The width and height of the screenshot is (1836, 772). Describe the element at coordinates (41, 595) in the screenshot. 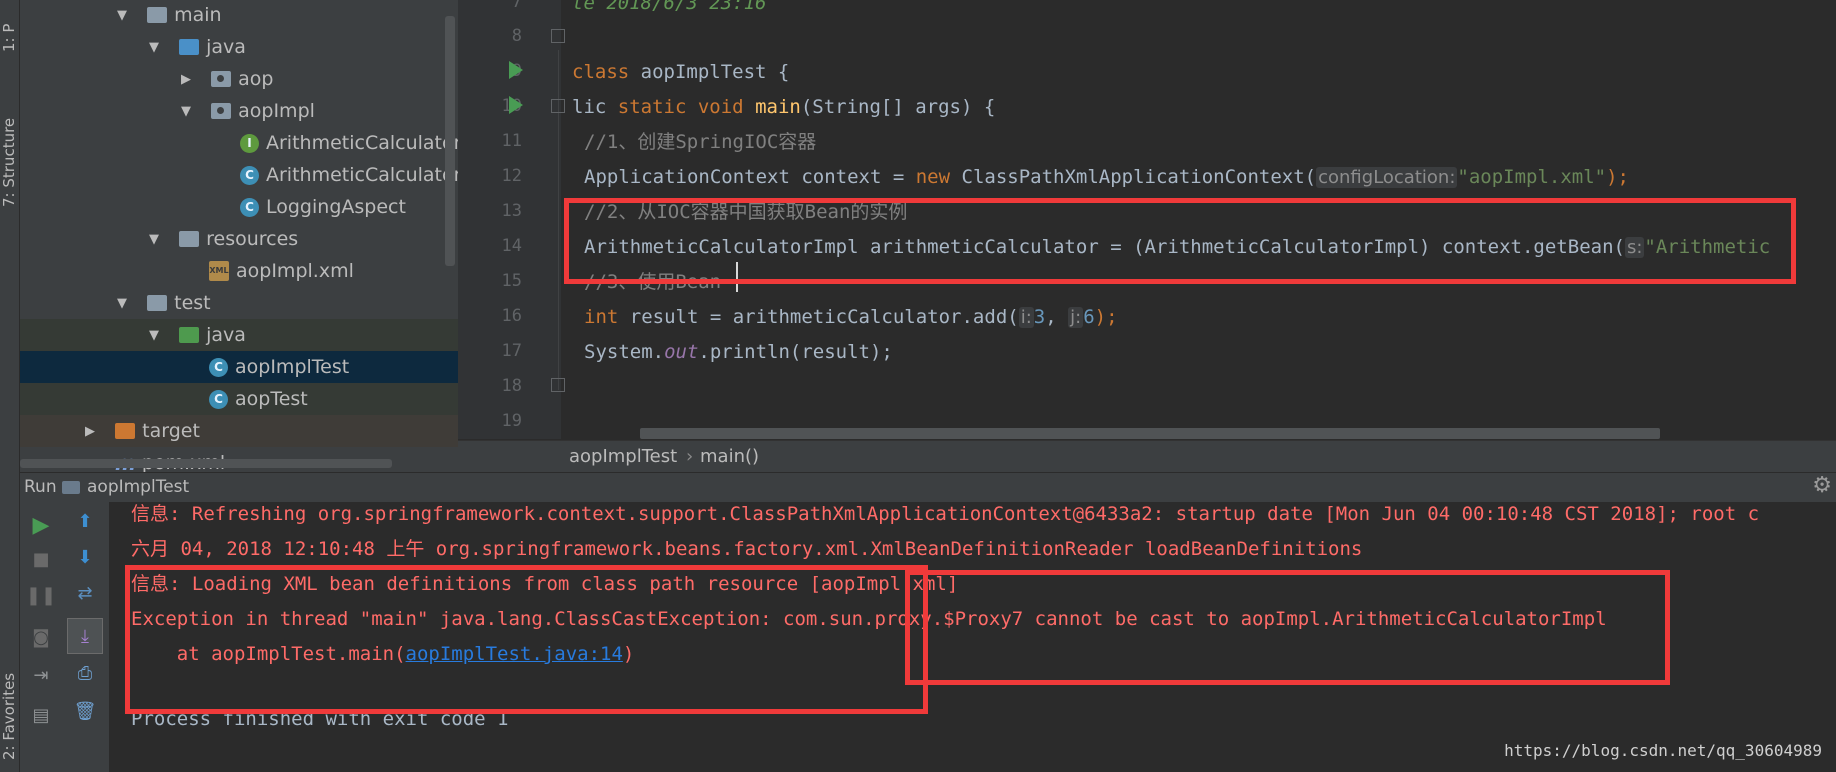

I see `pause-icon: ❚❚` at that location.